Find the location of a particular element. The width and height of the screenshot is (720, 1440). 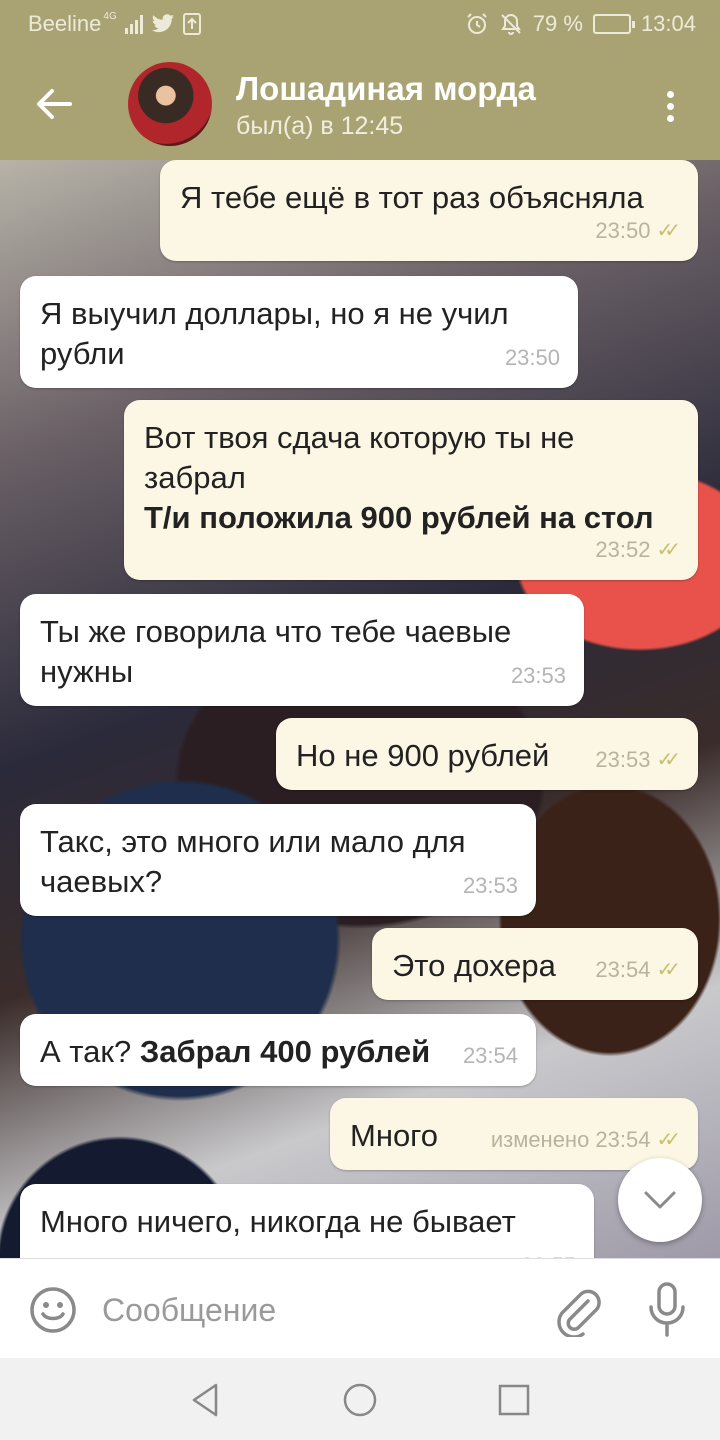

chat-header: Лошадиная морда был(а) в 12:45 is located at coordinates (360, 104).